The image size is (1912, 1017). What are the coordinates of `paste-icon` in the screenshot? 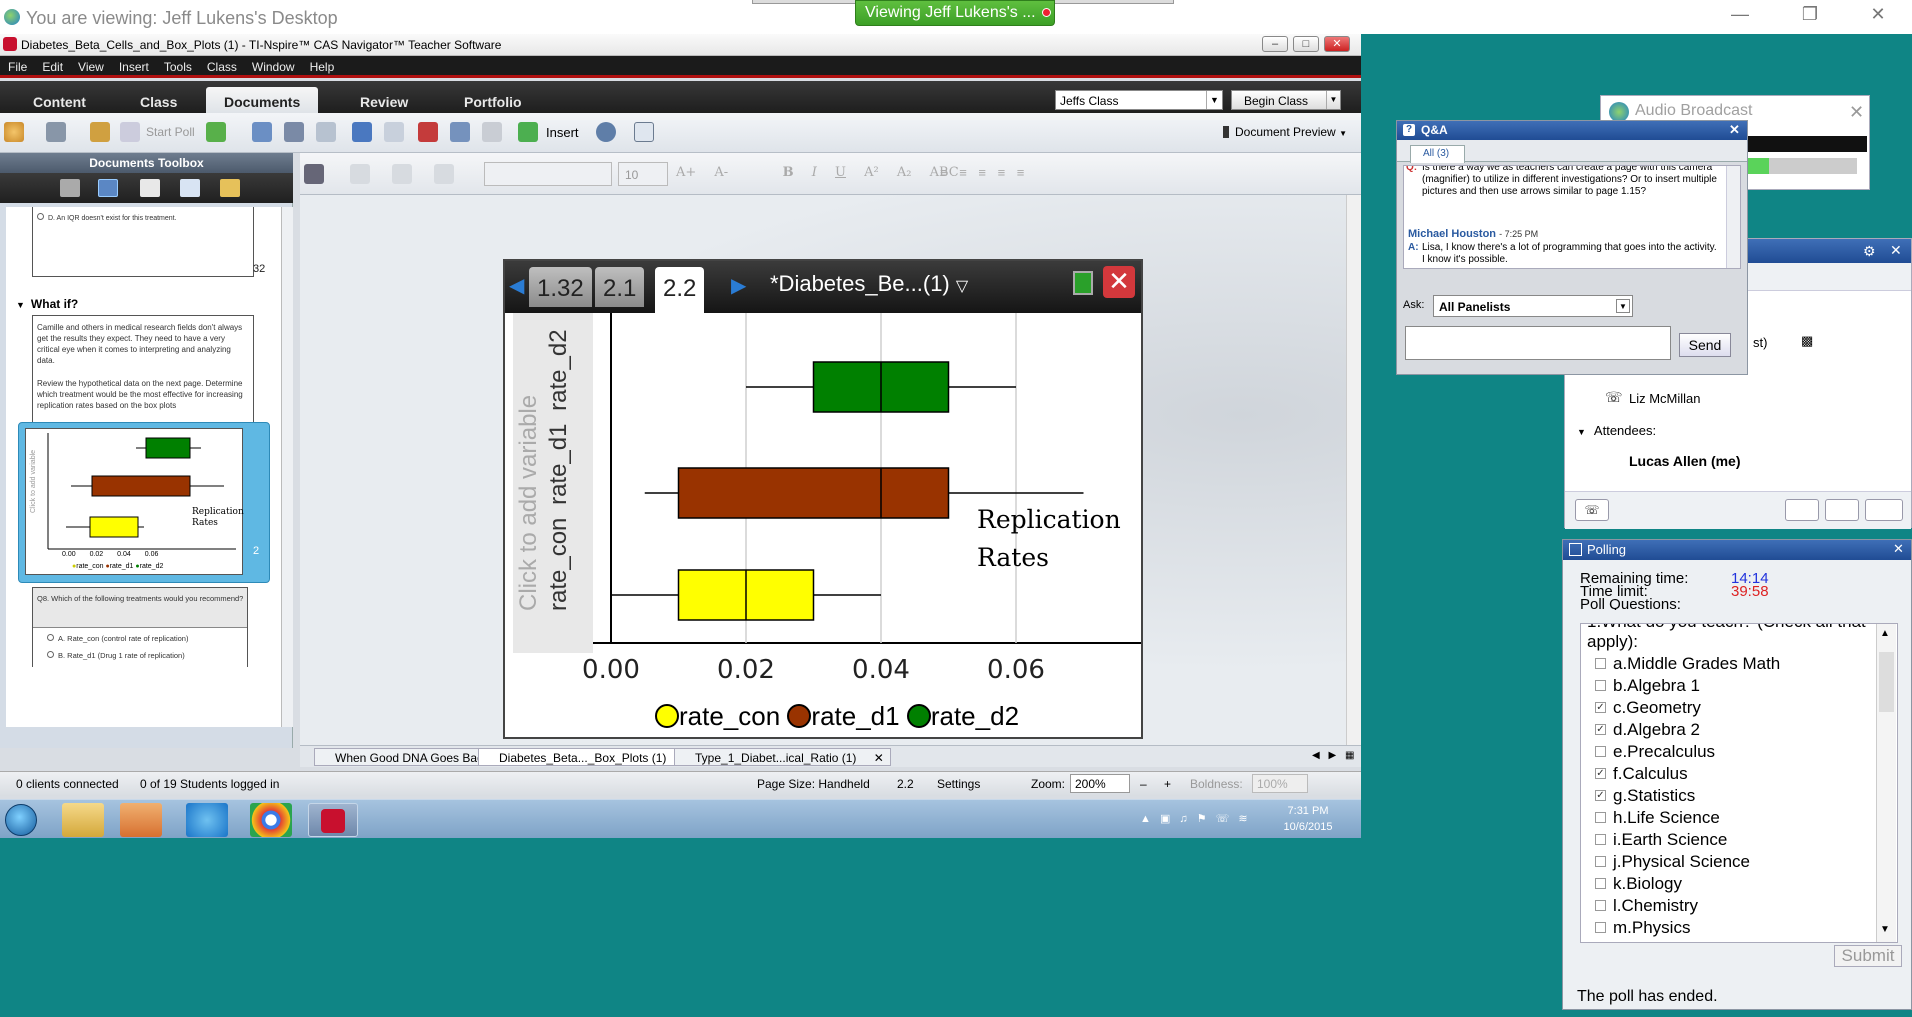 It's located at (492, 132).